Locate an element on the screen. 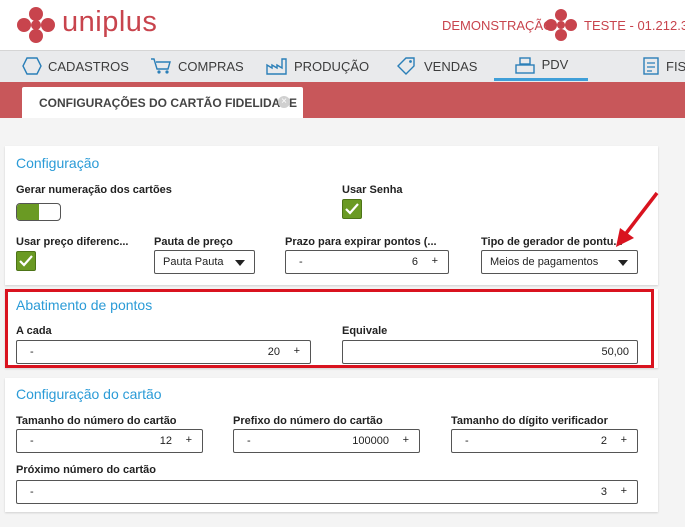 Image resolution: width=685 pixels, height=527 pixels. pauta-label: Pauta de preço is located at coordinates (193, 242).